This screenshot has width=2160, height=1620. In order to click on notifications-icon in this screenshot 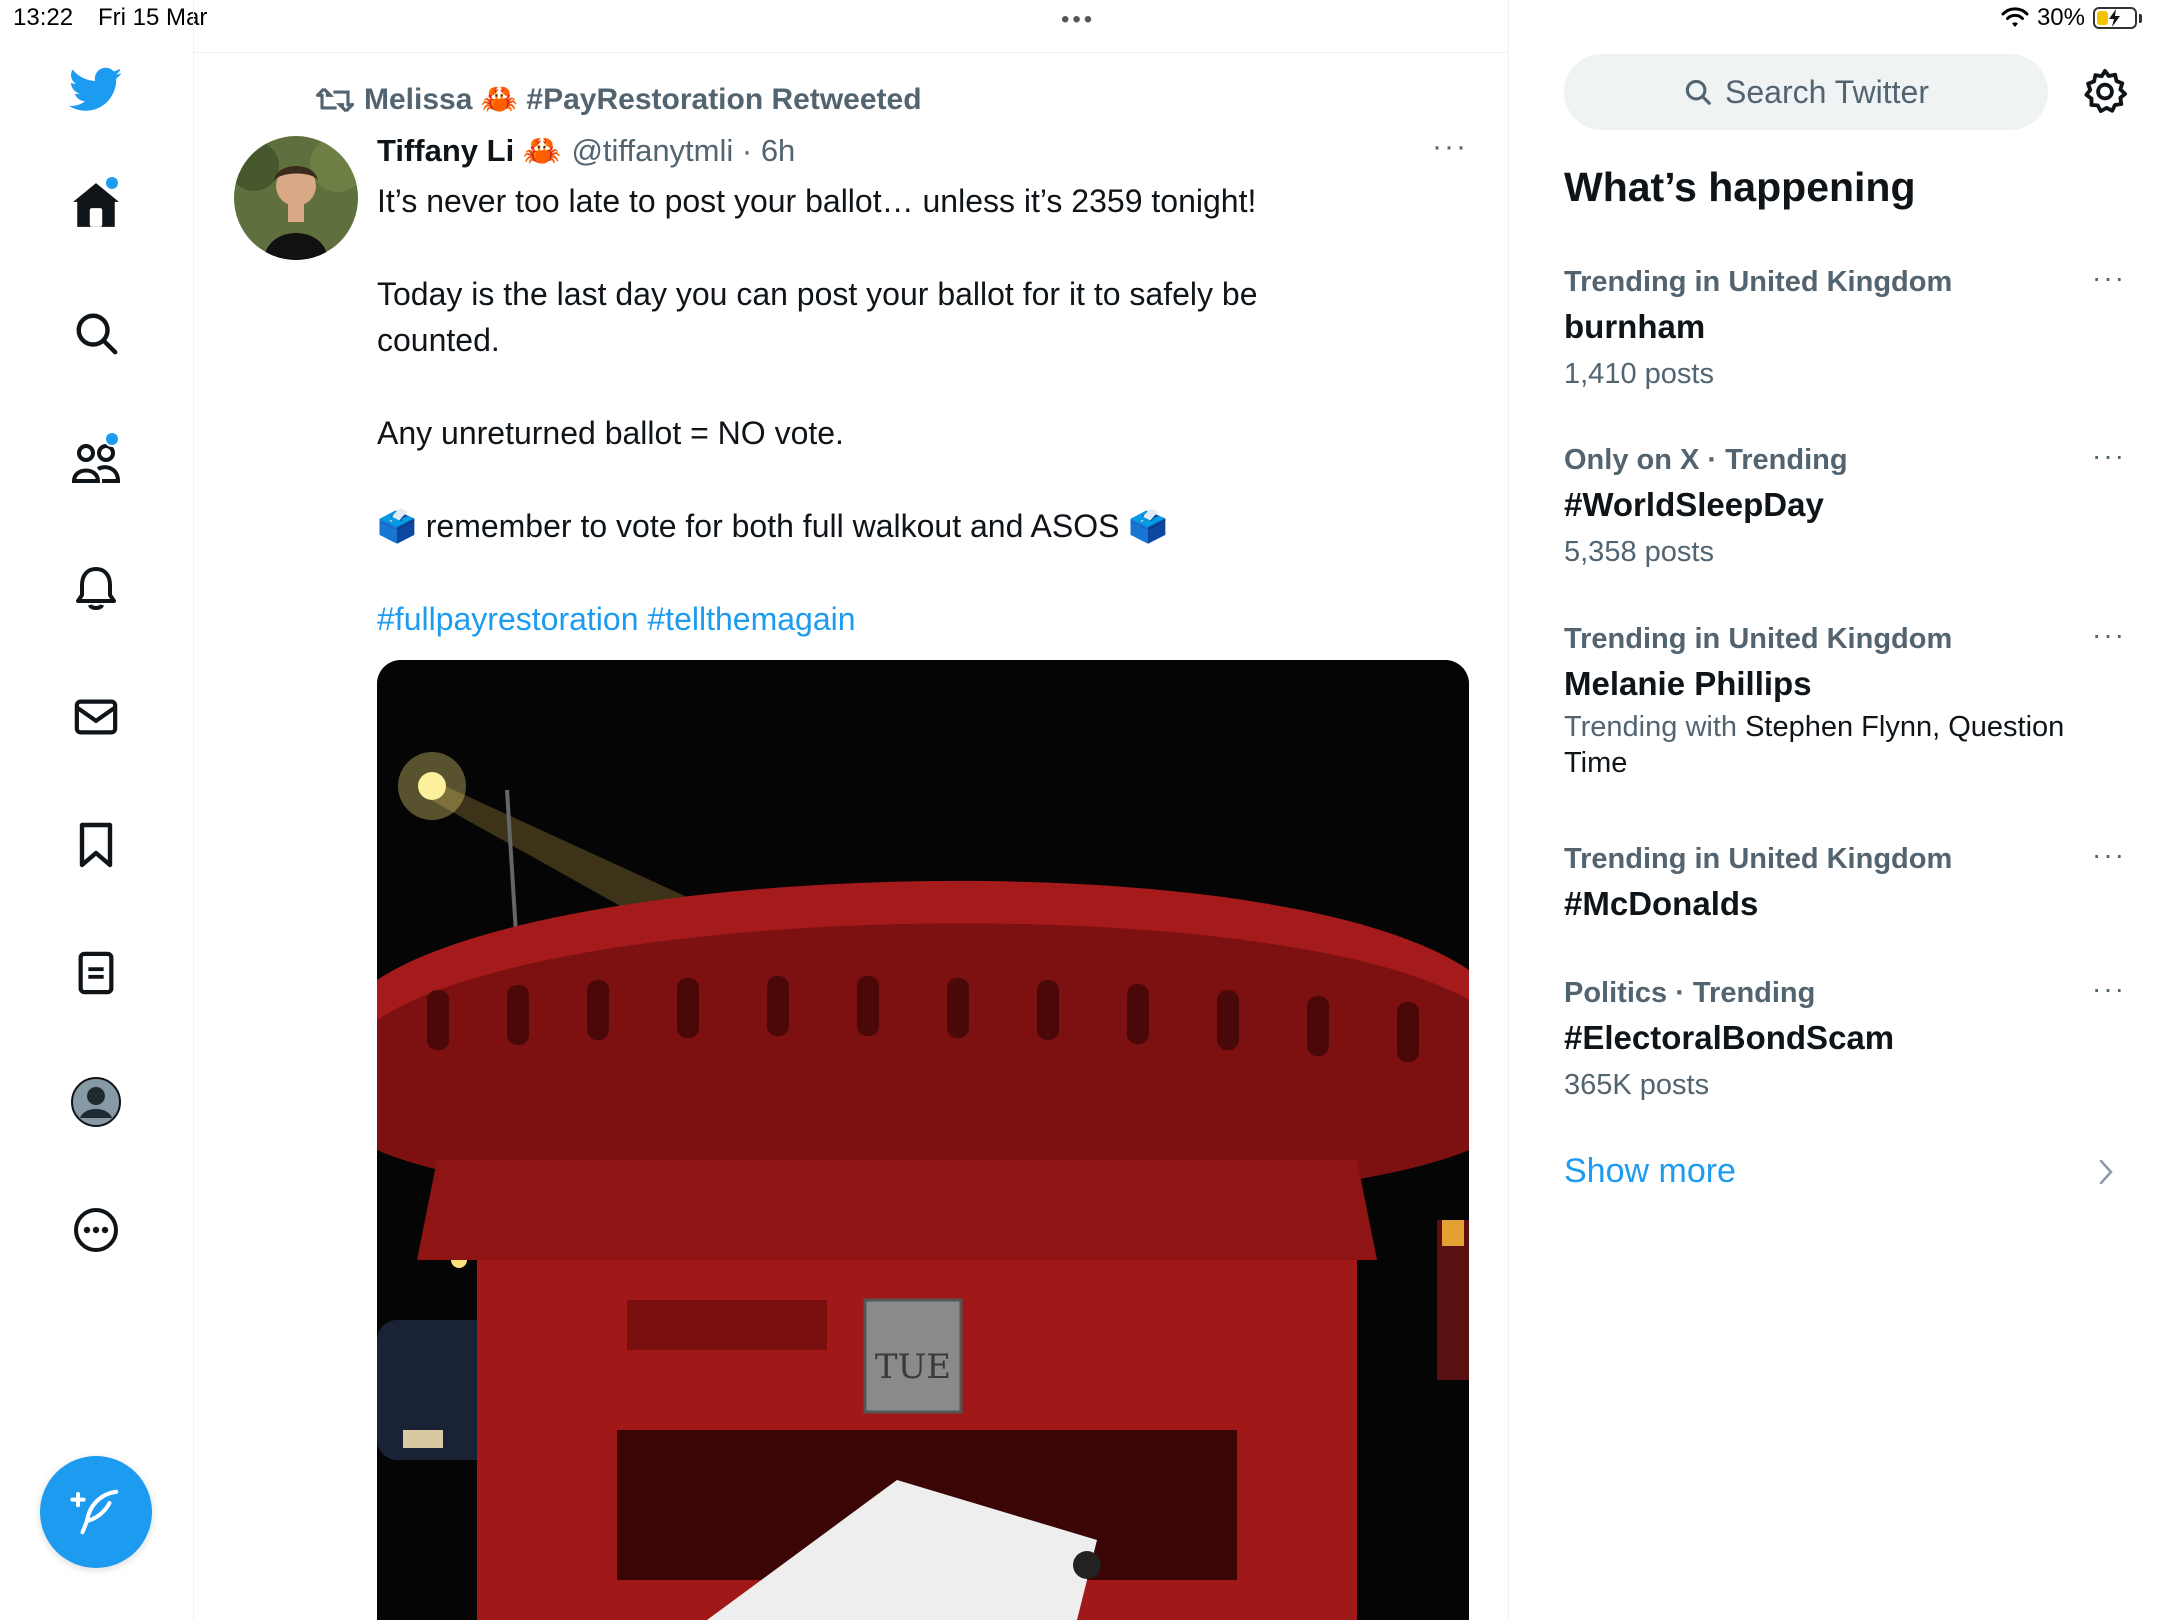, I will do `click(96, 589)`.